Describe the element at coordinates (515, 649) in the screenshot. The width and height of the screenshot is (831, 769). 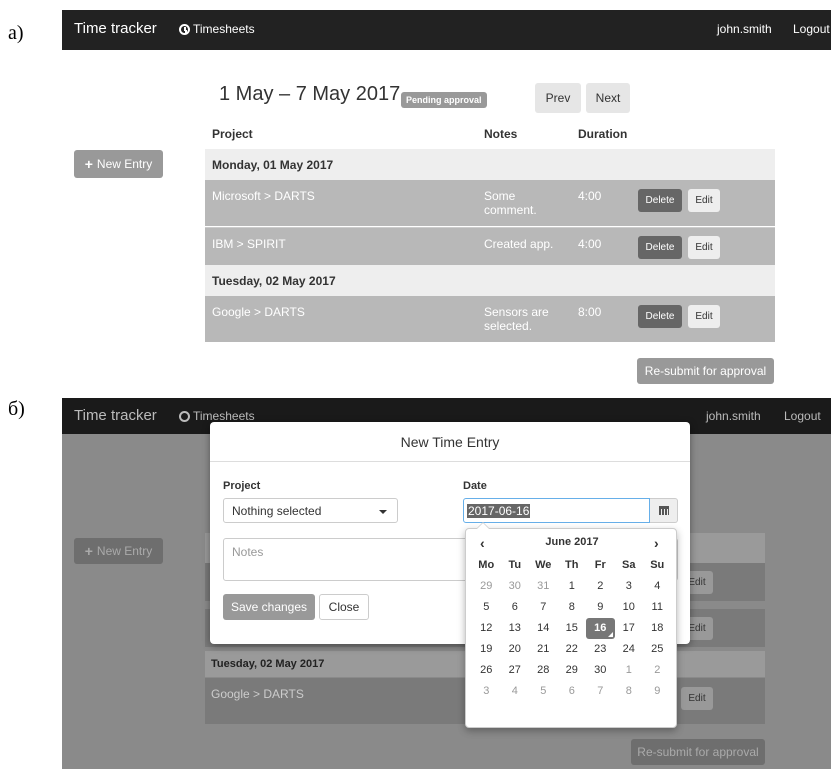
I see `day-cell: 20` at that location.